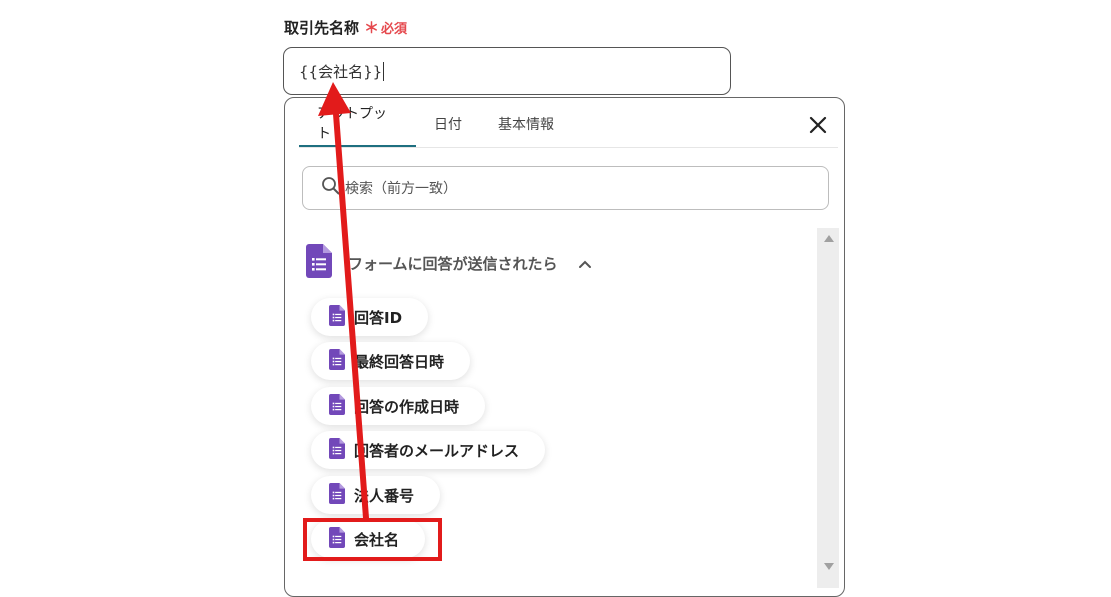 Image resolution: width=1111 pixels, height=597 pixels. I want to click on list-item-label: 回答ID, so click(378, 317).